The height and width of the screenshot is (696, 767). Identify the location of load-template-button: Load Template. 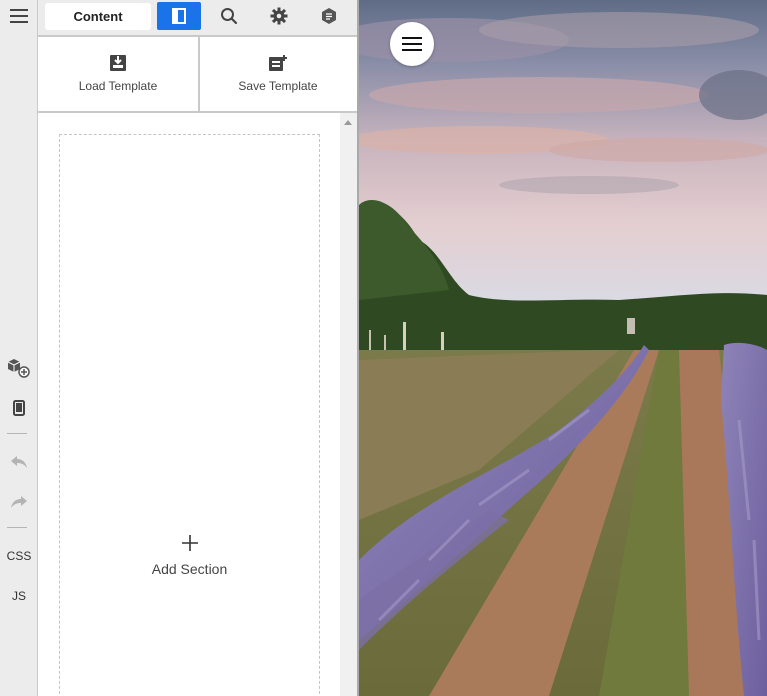
(118, 74).